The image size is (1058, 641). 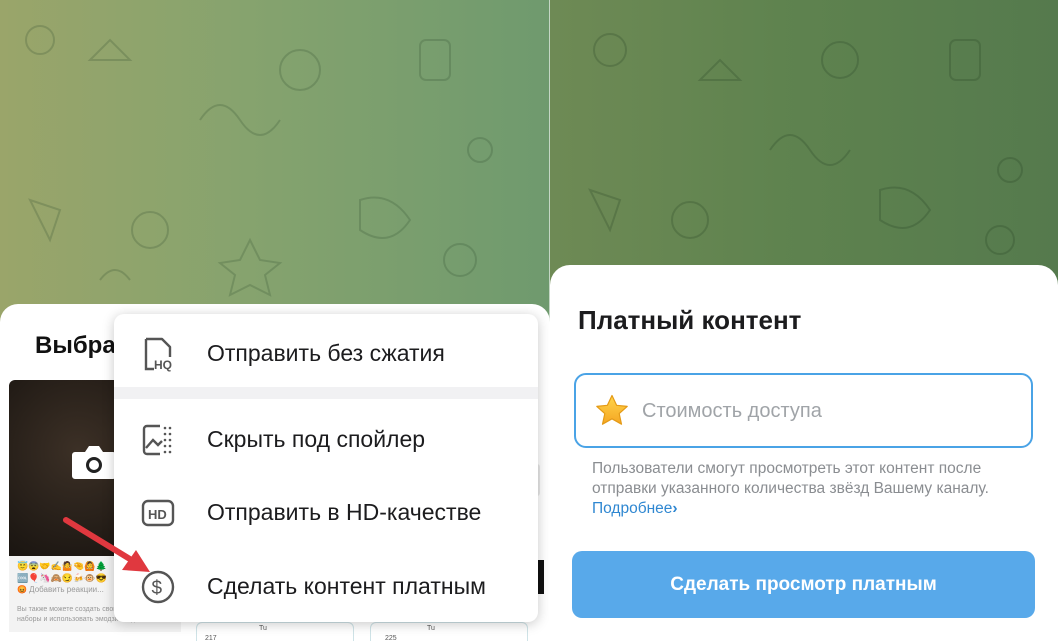 What do you see at coordinates (690, 320) in the screenshot?
I see `sheet-title: Платный контент` at bounding box center [690, 320].